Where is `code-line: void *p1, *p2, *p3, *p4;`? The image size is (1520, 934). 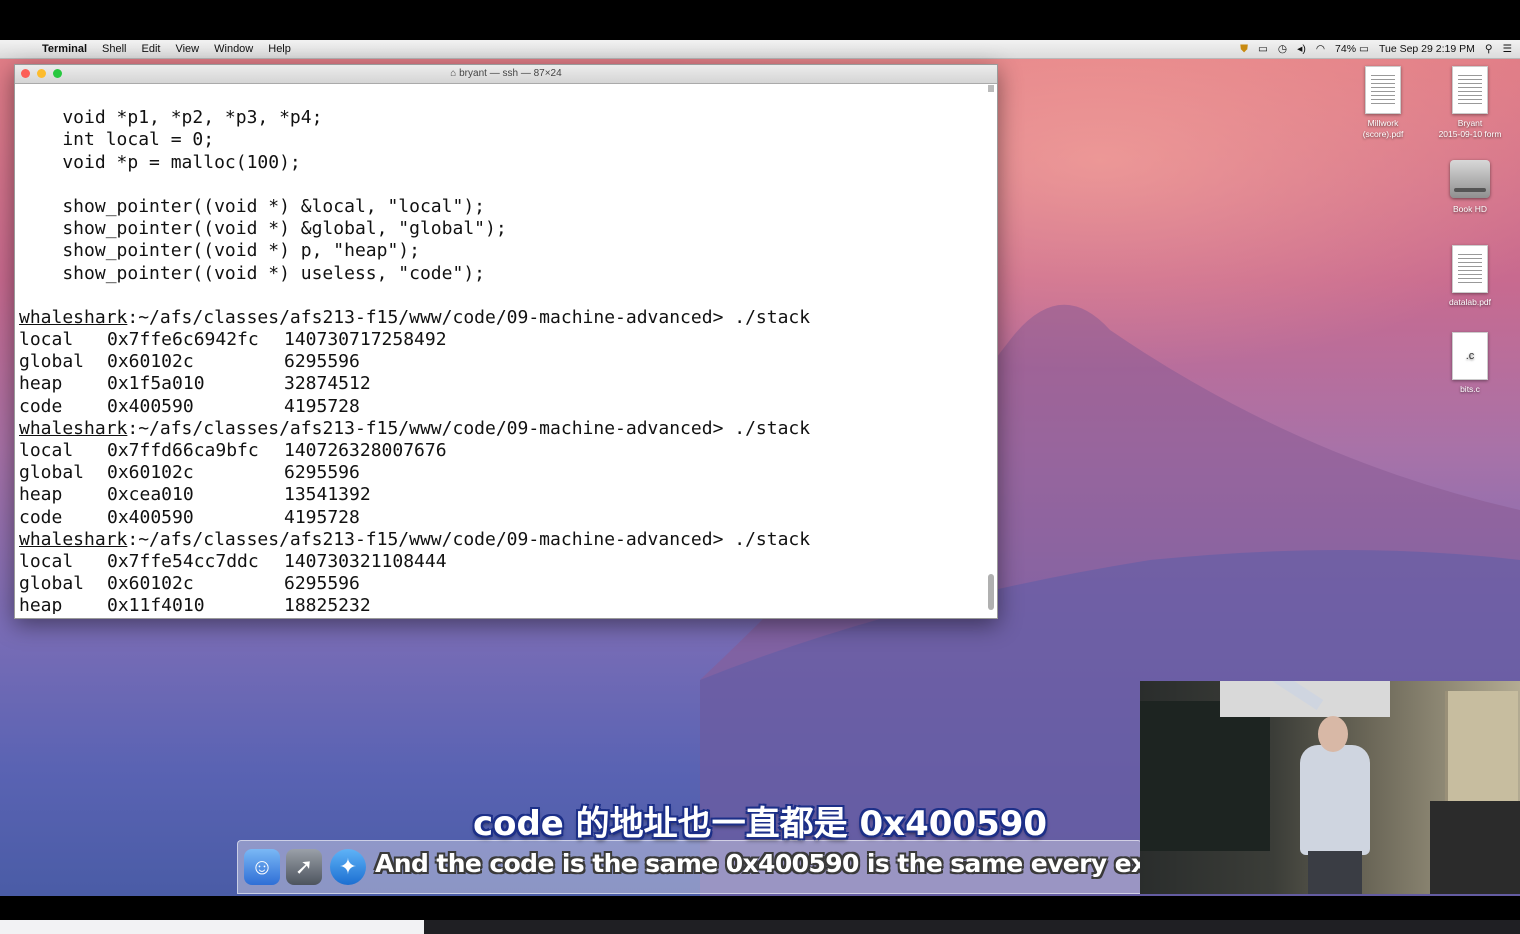
code-line: void *p1, *p2, *p3, *p4; is located at coordinates (171, 118).